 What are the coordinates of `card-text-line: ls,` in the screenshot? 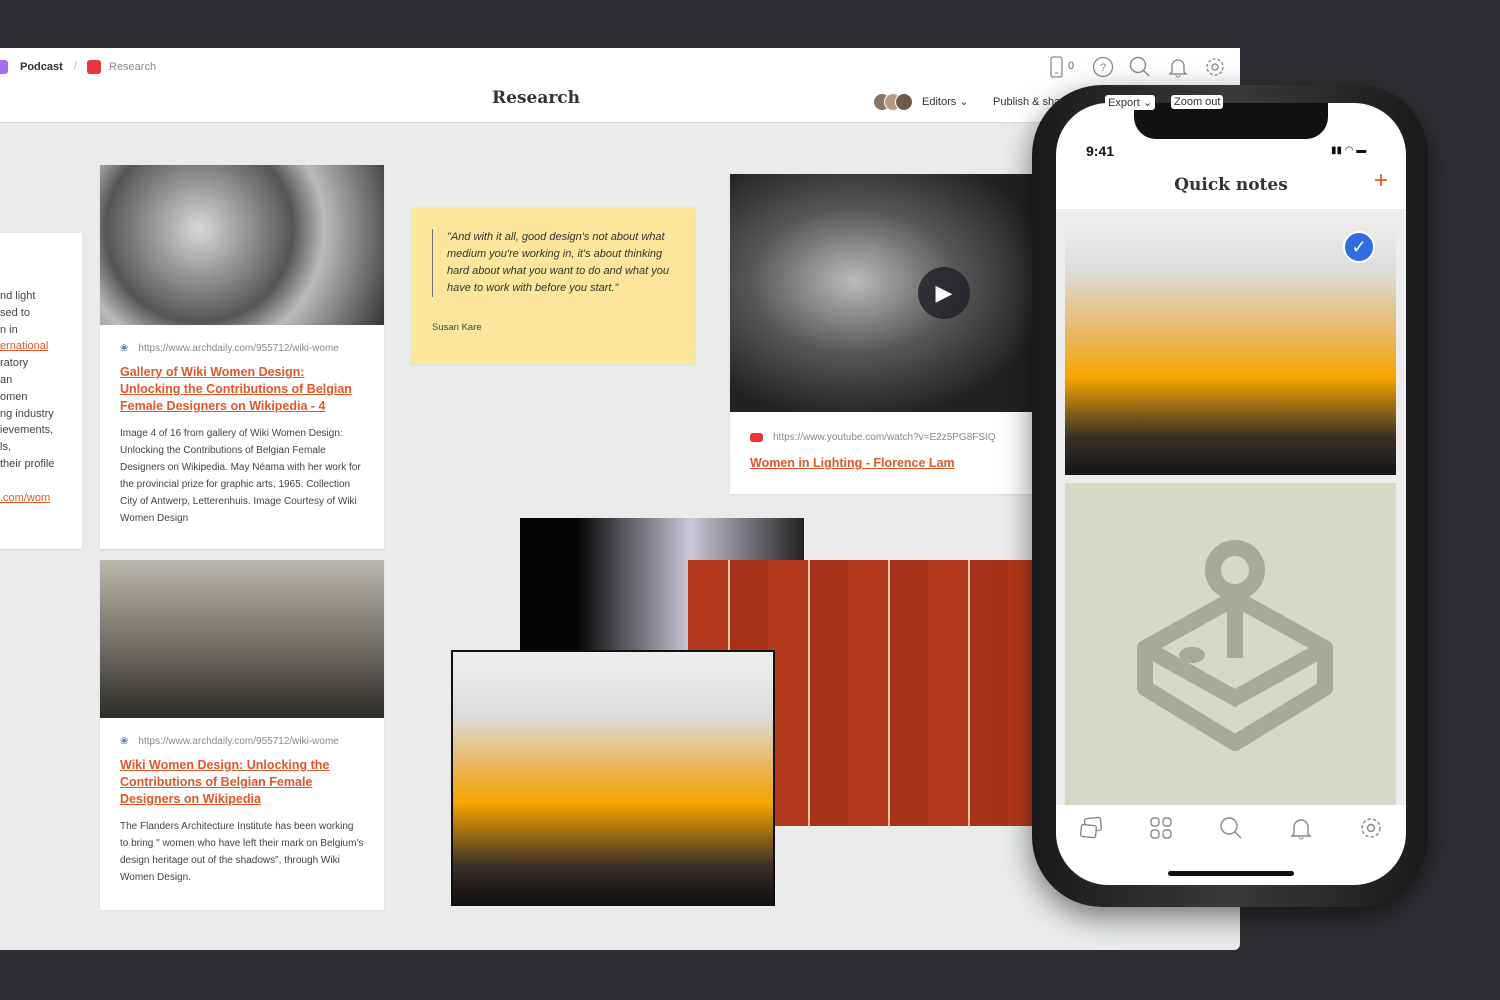 It's located at (5, 447).